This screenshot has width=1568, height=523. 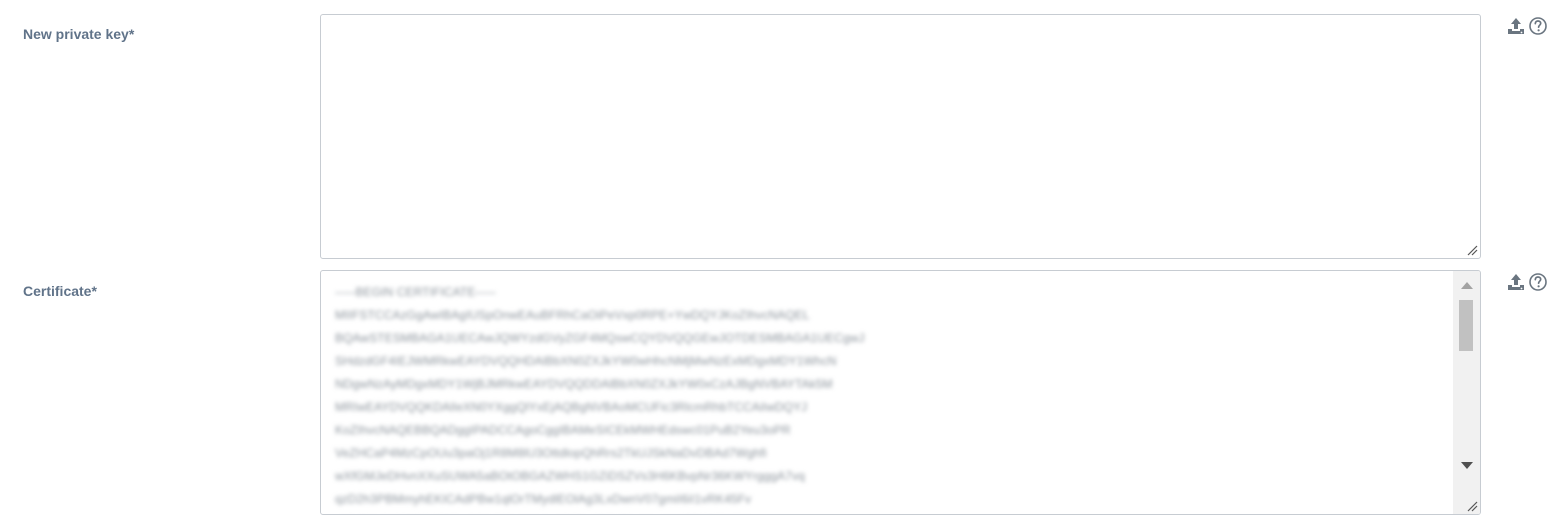 I want to click on certificate-label: Certificate*, so click(x=60, y=291).